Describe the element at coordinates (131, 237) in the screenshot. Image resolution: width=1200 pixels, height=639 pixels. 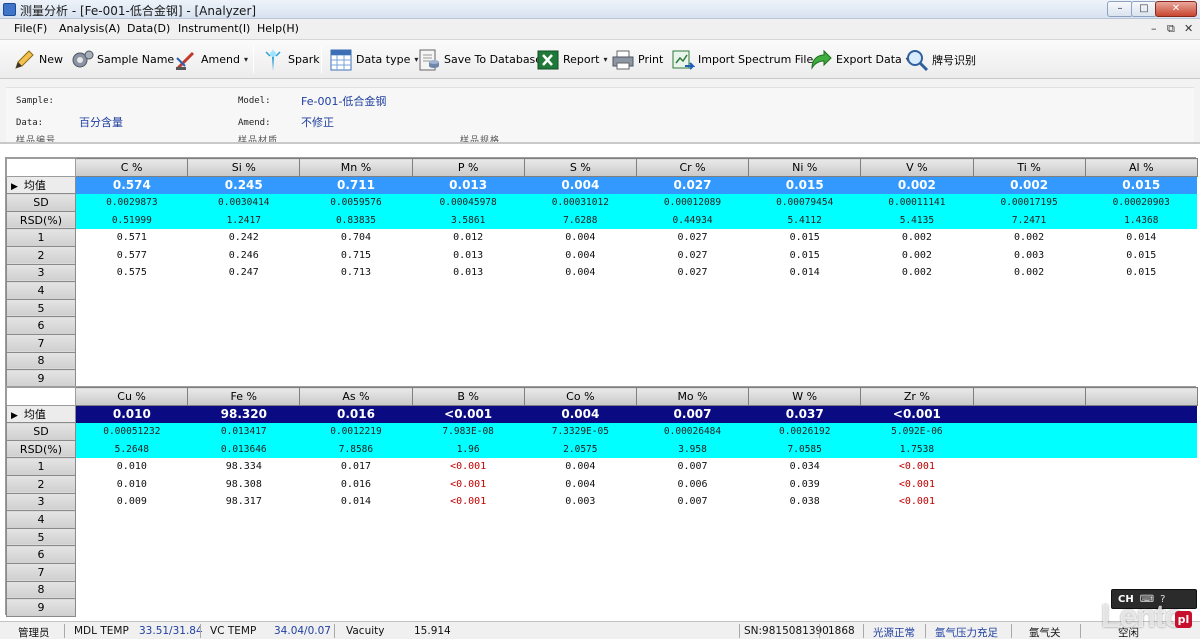
I see `measurement-cell: 0.571` at that location.